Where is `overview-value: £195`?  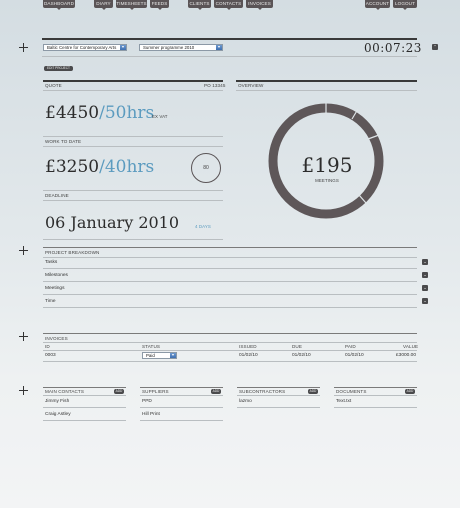
overview-value: £195 is located at coordinates (327, 165).